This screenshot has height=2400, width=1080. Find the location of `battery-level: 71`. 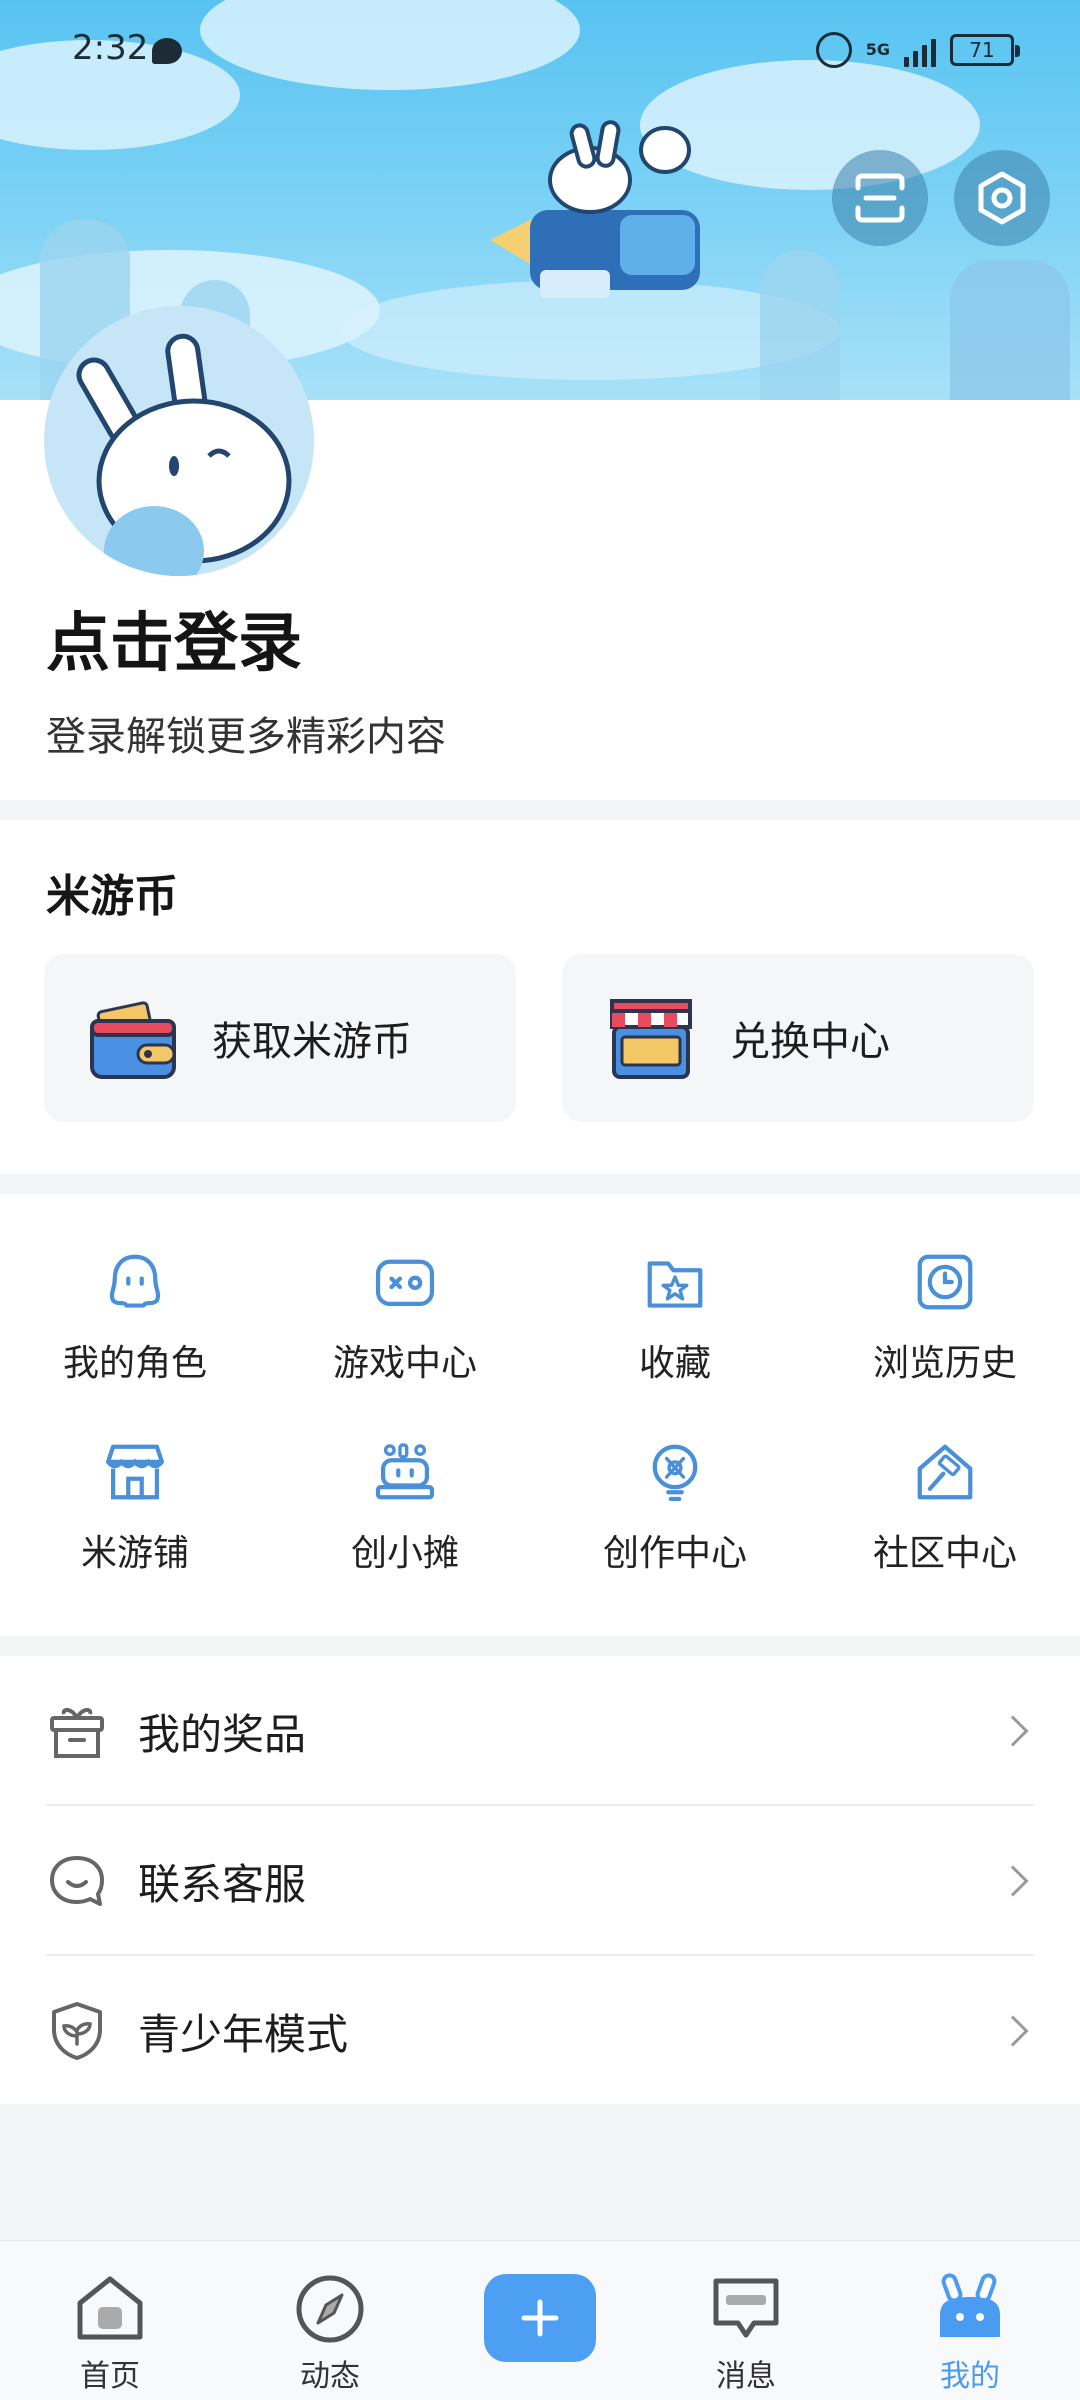

battery-level: 71 is located at coordinates (982, 50).